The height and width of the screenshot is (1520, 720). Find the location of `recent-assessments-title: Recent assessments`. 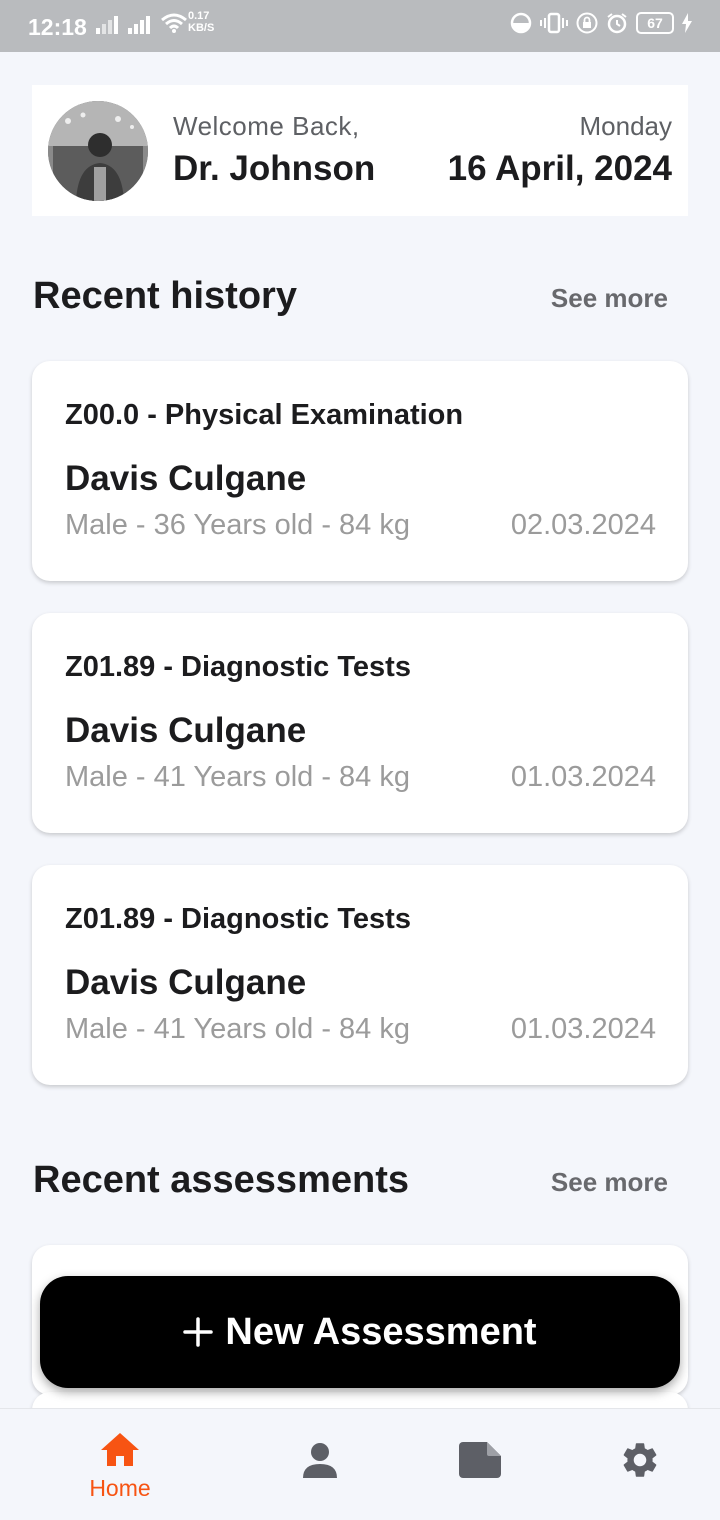

recent-assessments-title: Recent assessments is located at coordinates (221, 1180).